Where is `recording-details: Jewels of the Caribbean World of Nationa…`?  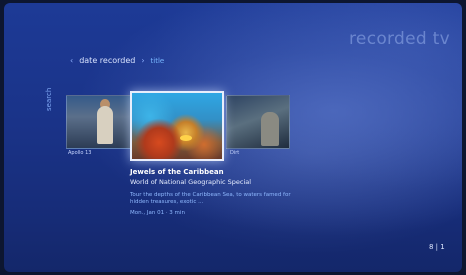 recording-details: Jewels of the Caribbean World of Nationa… is located at coordinates (215, 192).